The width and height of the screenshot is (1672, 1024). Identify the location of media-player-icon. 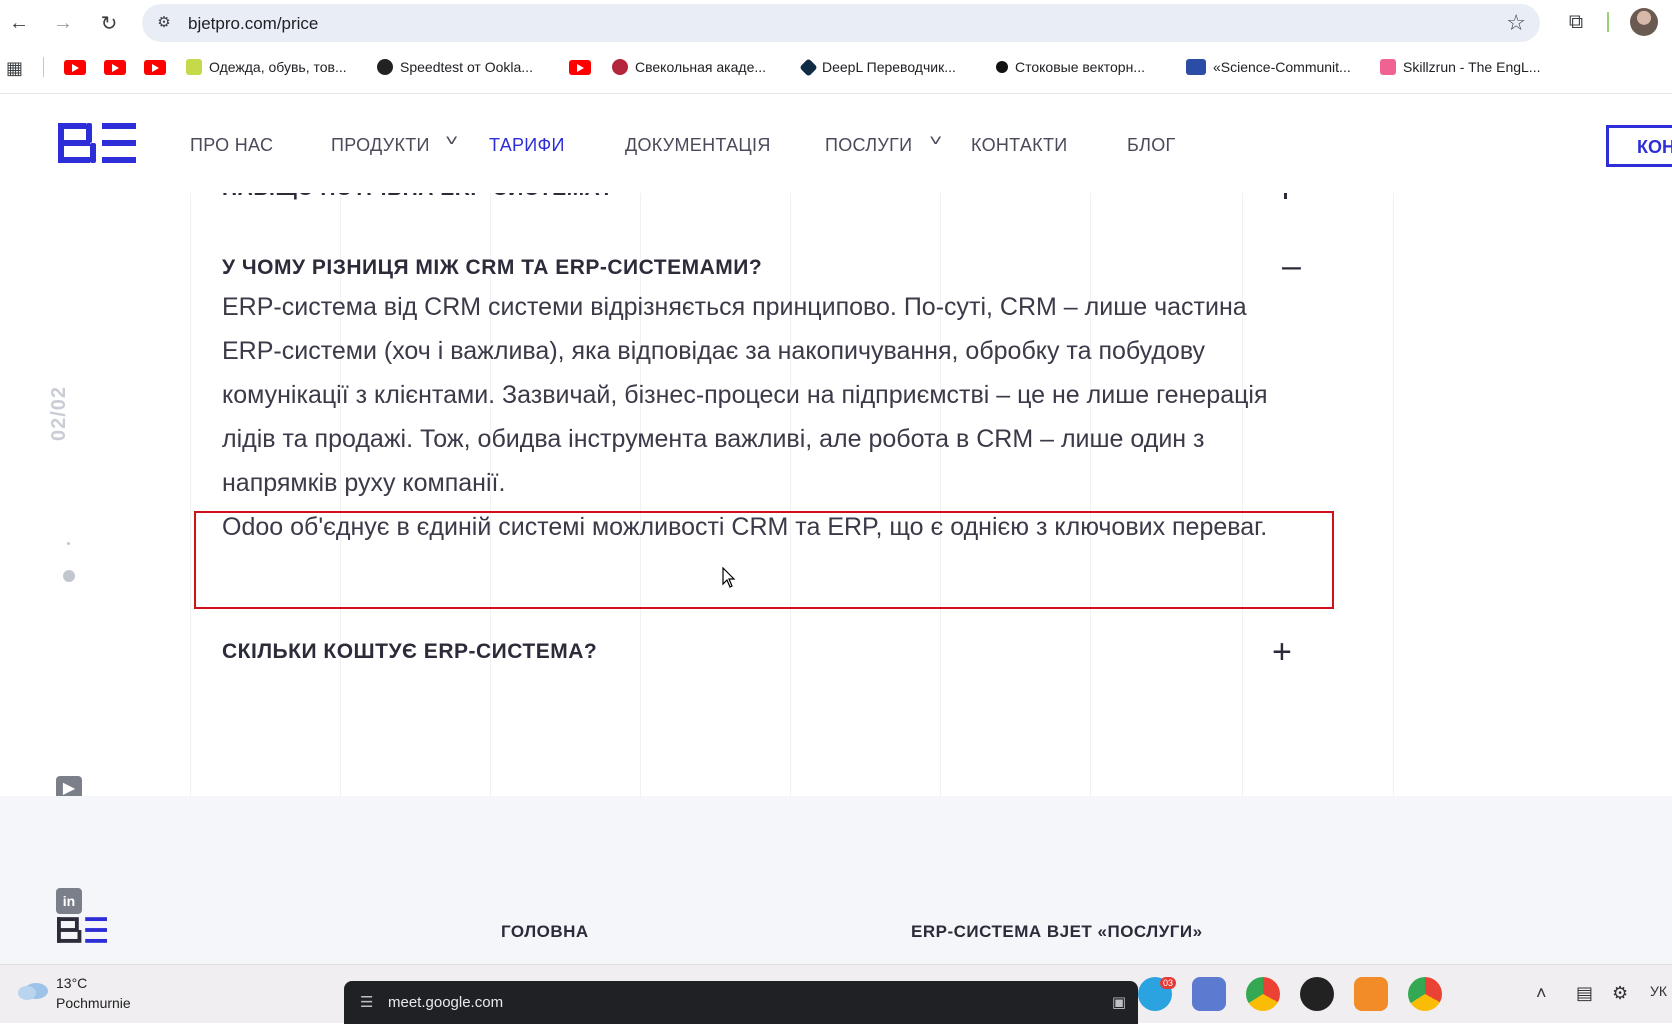
(1317, 994).